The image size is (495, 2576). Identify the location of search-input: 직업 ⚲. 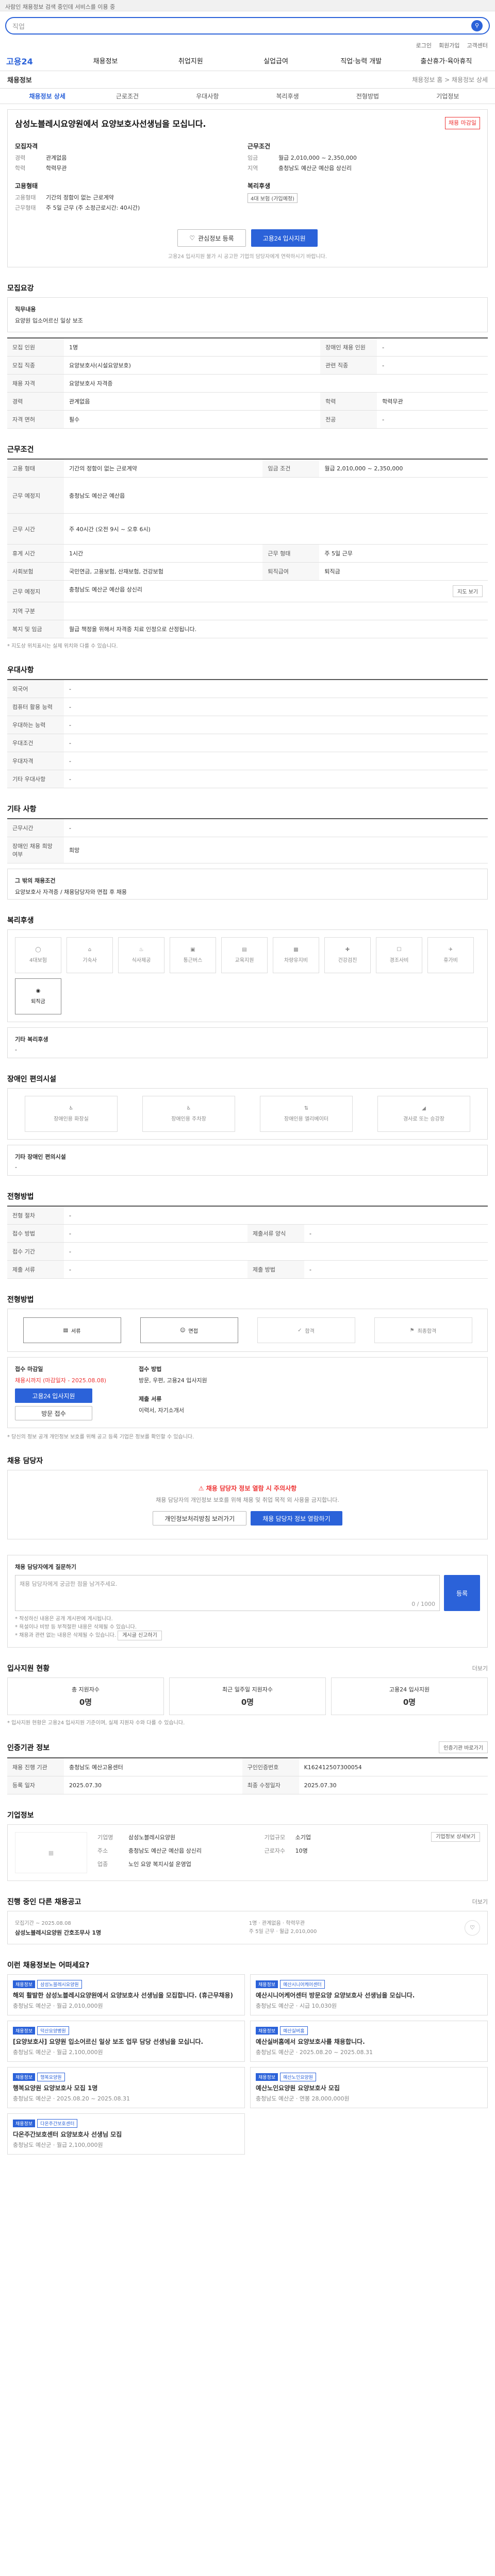
(247, 26).